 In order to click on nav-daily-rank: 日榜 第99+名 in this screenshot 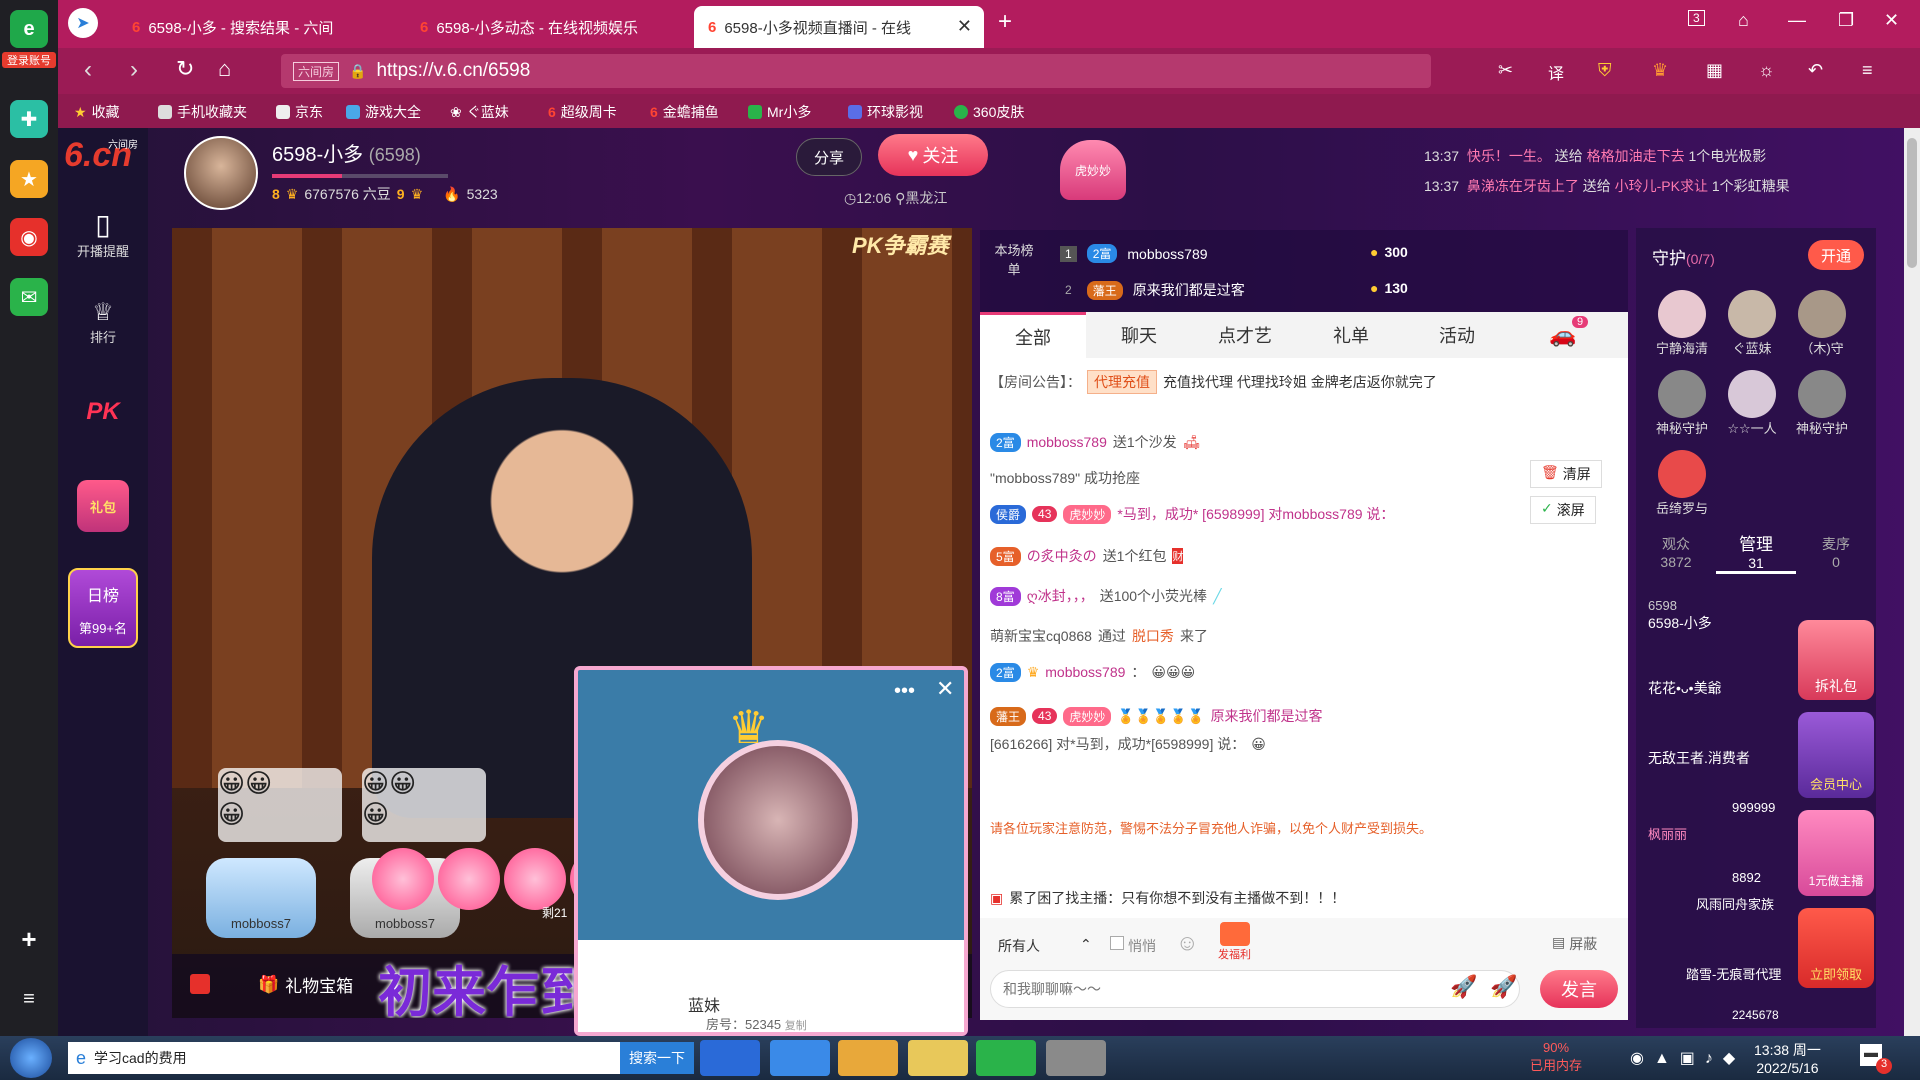, I will do `click(103, 608)`.